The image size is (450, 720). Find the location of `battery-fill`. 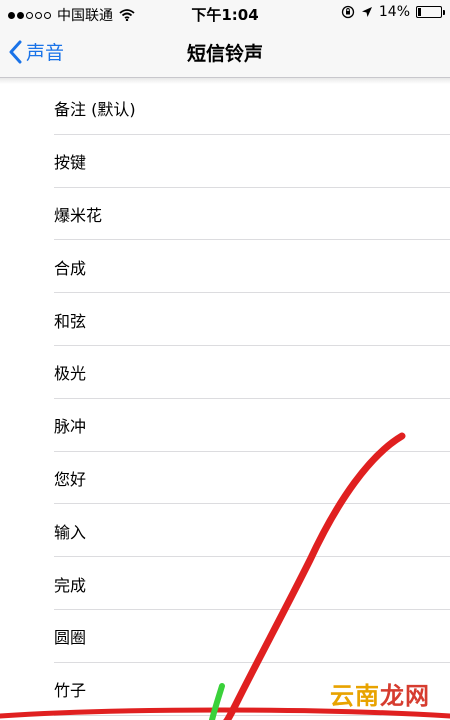

battery-fill is located at coordinates (419, 12).